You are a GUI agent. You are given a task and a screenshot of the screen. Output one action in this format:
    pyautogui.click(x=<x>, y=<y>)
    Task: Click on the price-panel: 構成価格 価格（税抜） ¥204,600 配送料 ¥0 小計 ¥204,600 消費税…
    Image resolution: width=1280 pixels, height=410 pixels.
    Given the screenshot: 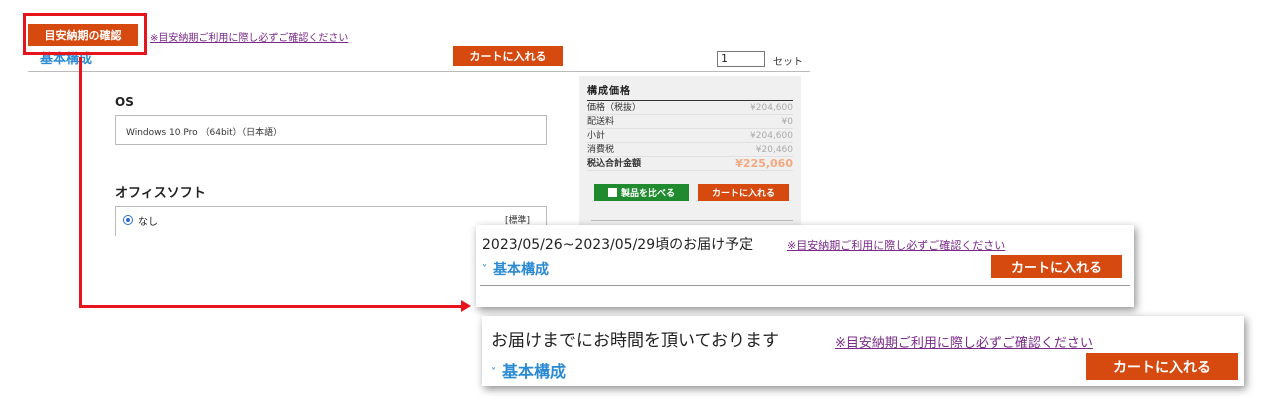 What is the action you would take?
    pyautogui.click(x=690, y=157)
    